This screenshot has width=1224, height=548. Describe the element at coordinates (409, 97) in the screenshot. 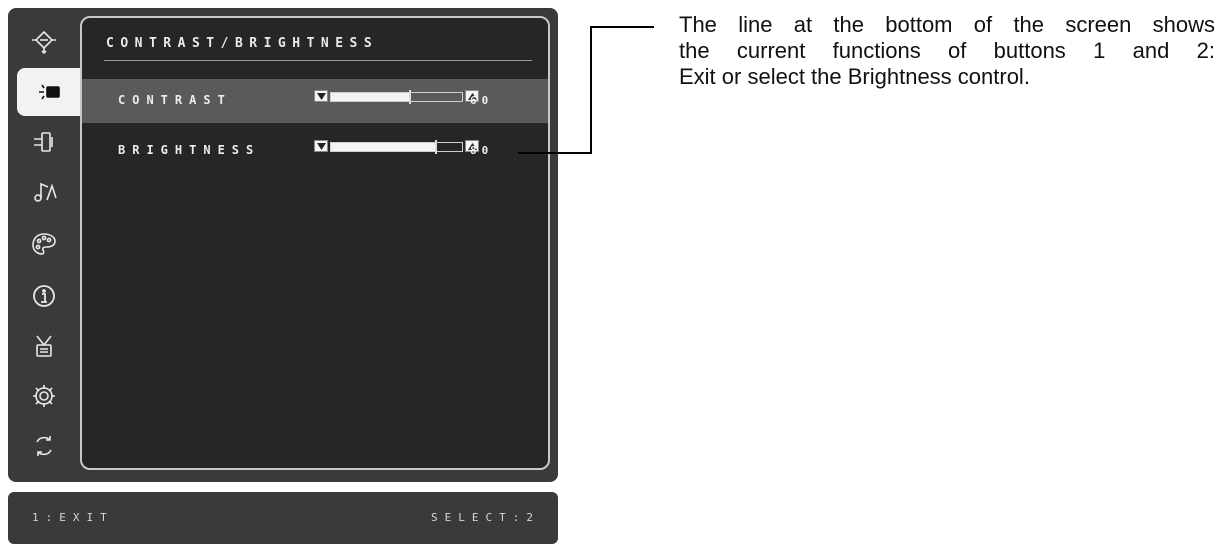

I see `contrast-knob` at that location.